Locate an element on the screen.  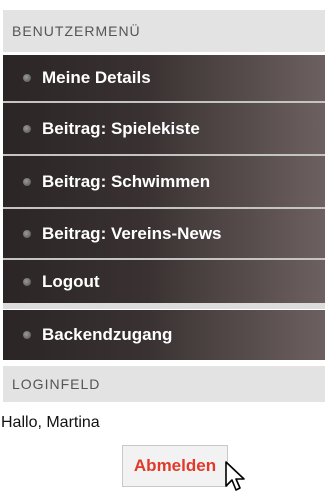
logout-button: Abmelden is located at coordinates (175, 466).